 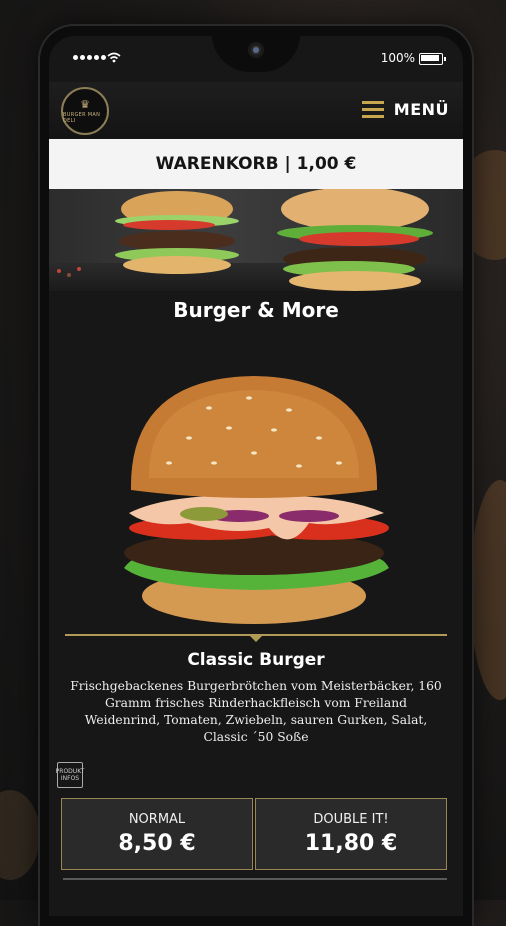 What do you see at coordinates (421, 109) in the screenshot?
I see `menu-label: MENÜ` at bounding box center [421, 109].